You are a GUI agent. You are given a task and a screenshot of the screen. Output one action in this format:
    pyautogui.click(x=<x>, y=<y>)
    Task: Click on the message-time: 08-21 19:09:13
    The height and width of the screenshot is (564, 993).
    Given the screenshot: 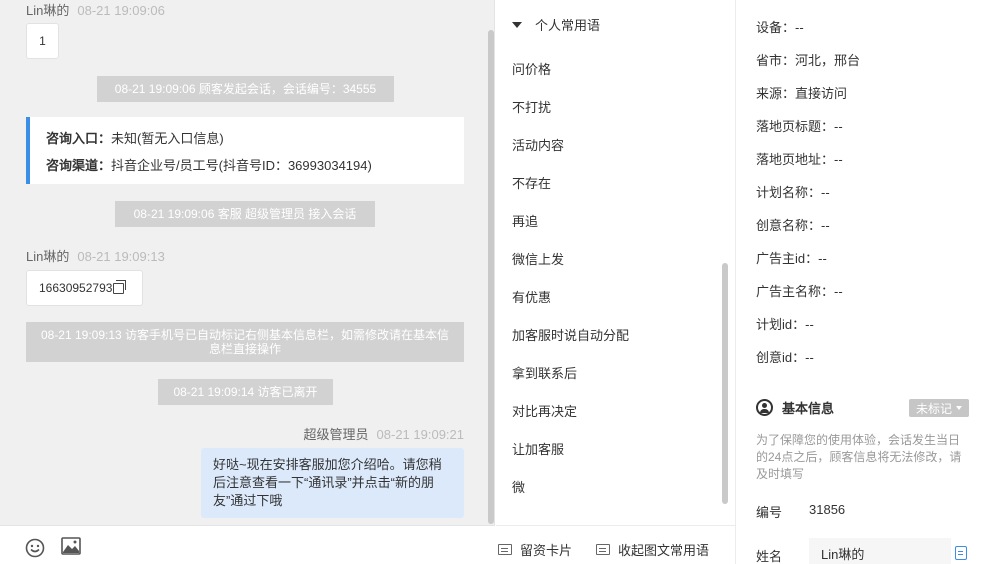 What is the action you would take?
    pyautogui.click(x=121, y=256)
    